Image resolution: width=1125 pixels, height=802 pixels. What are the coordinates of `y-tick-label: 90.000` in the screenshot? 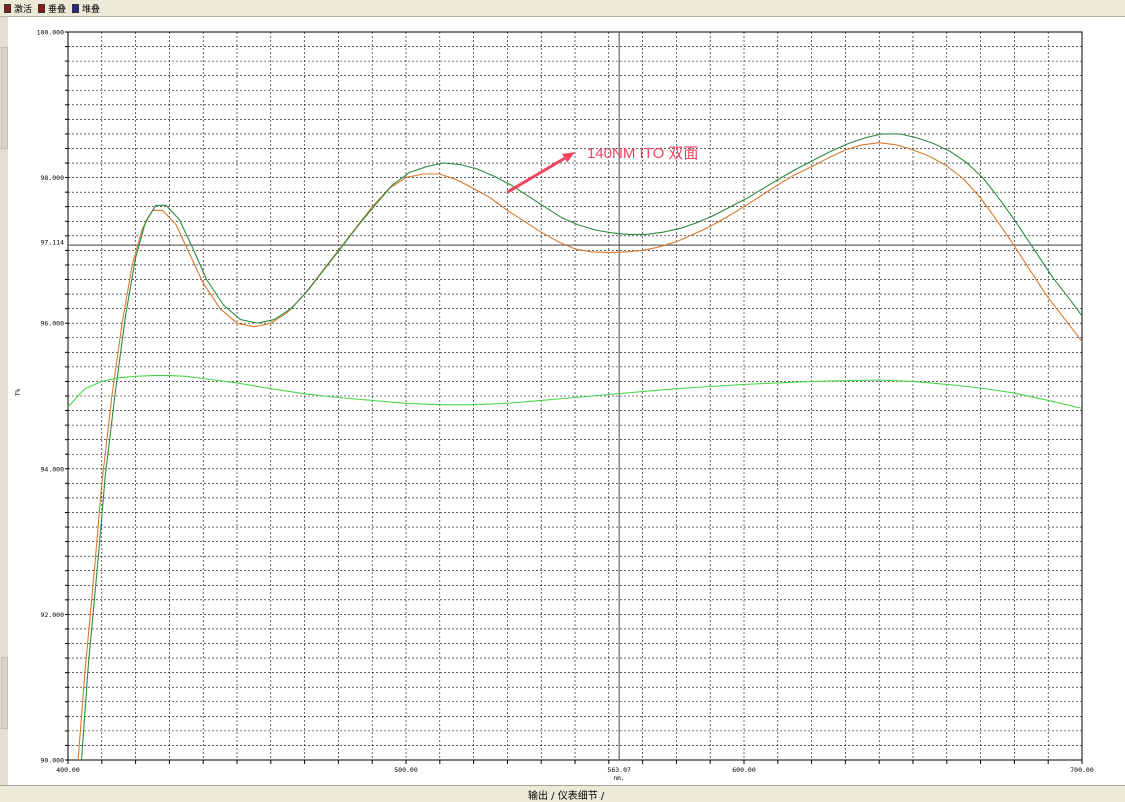 It's located at (53, 761).